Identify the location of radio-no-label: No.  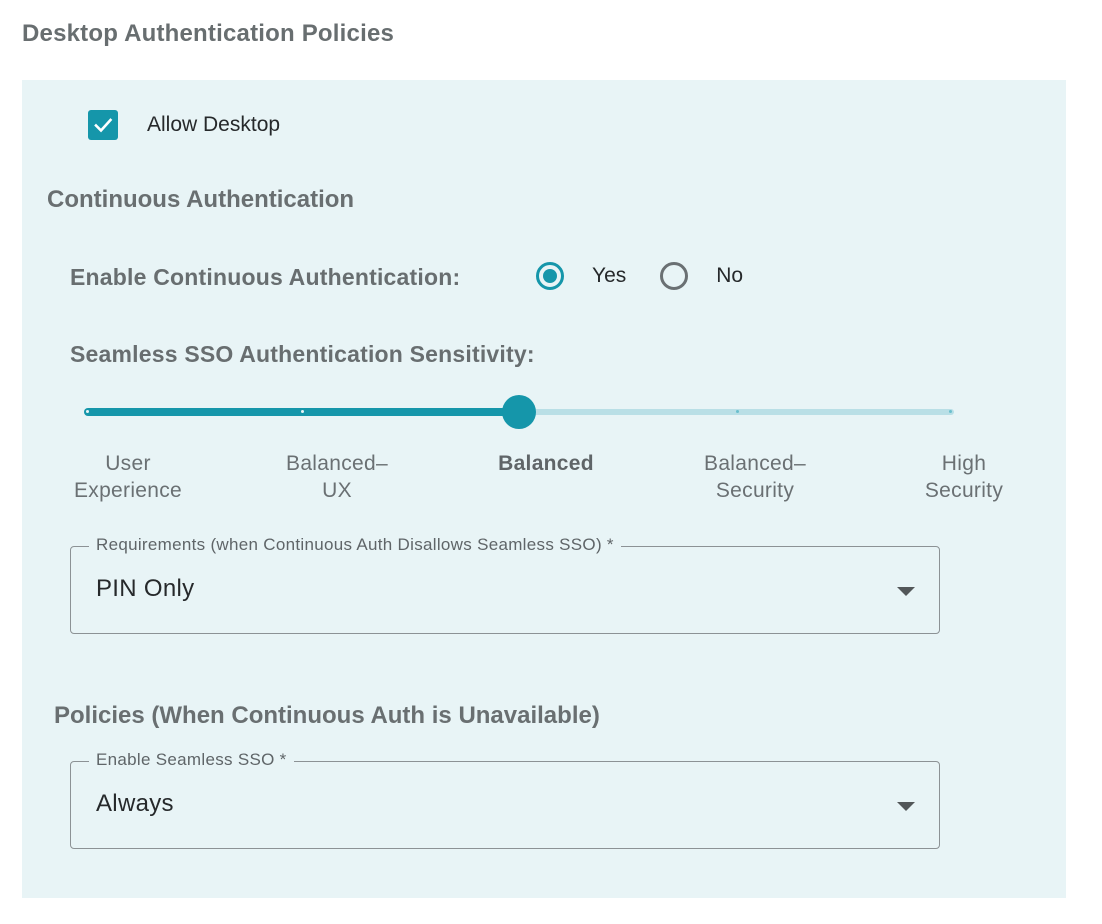
(730, 275).